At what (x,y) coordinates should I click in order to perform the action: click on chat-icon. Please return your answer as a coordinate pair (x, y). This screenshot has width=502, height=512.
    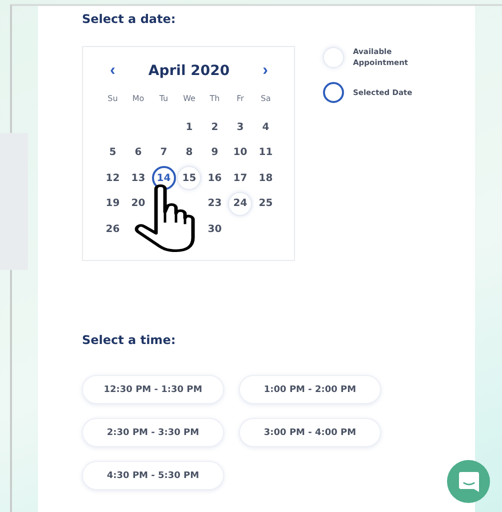
    Looking at the image, I should click on (469, 481).